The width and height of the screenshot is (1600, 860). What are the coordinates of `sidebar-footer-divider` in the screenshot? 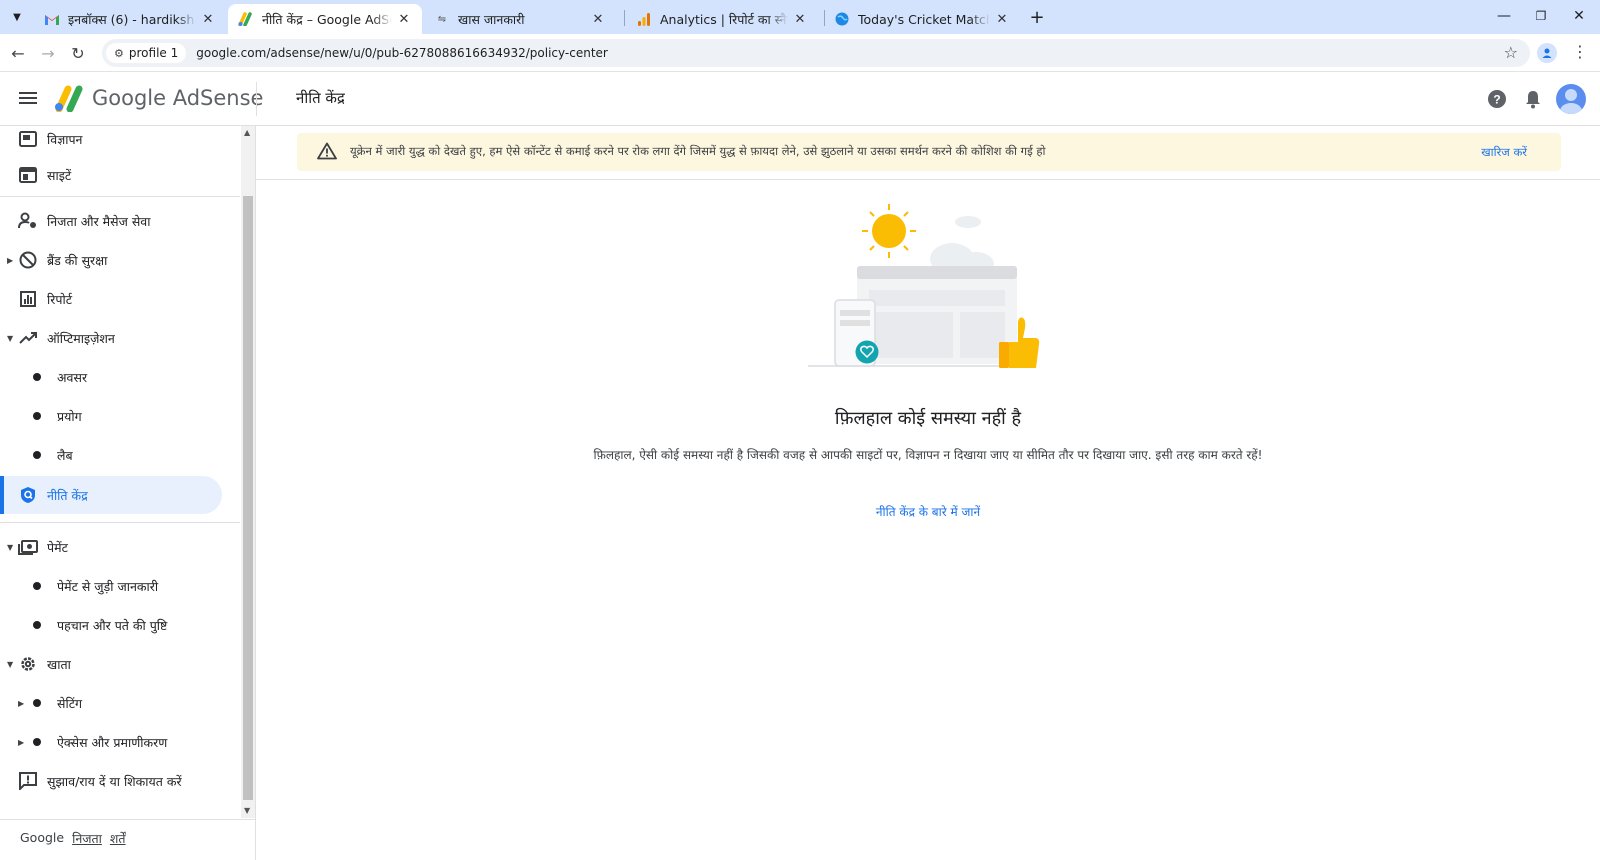 It's located at (127, 819).